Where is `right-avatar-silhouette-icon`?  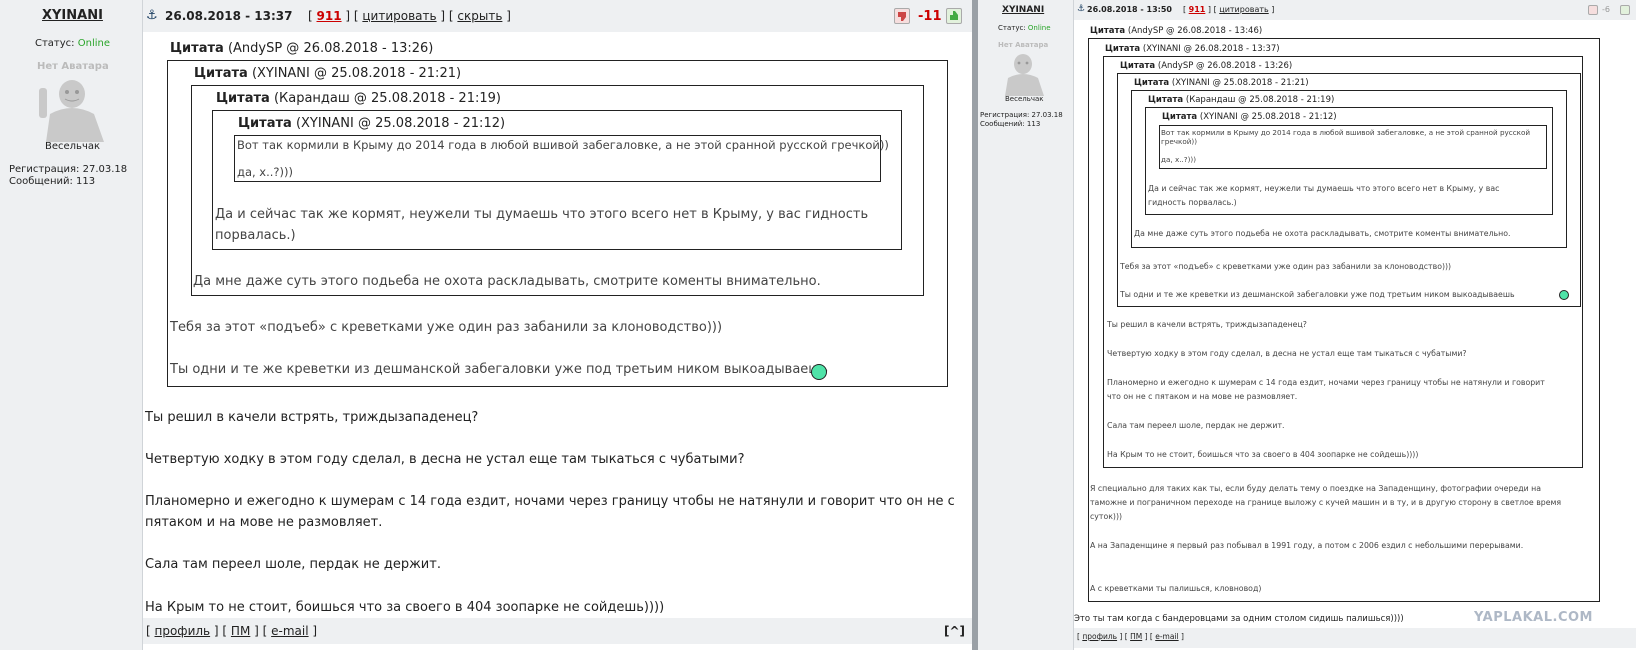 right-avatar-silhouette-icon is located at coordinates (1024, 75).